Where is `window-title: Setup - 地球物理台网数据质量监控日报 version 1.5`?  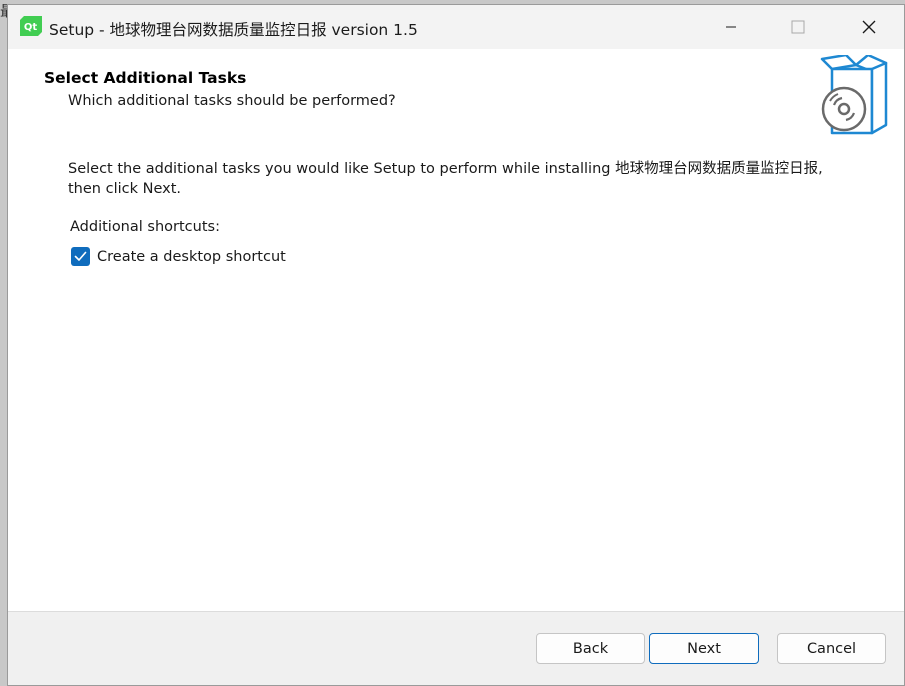 window-title: Setup - 地球物理台网数据质量监控日报 version 1.5 is located at coordinates (233, 30).